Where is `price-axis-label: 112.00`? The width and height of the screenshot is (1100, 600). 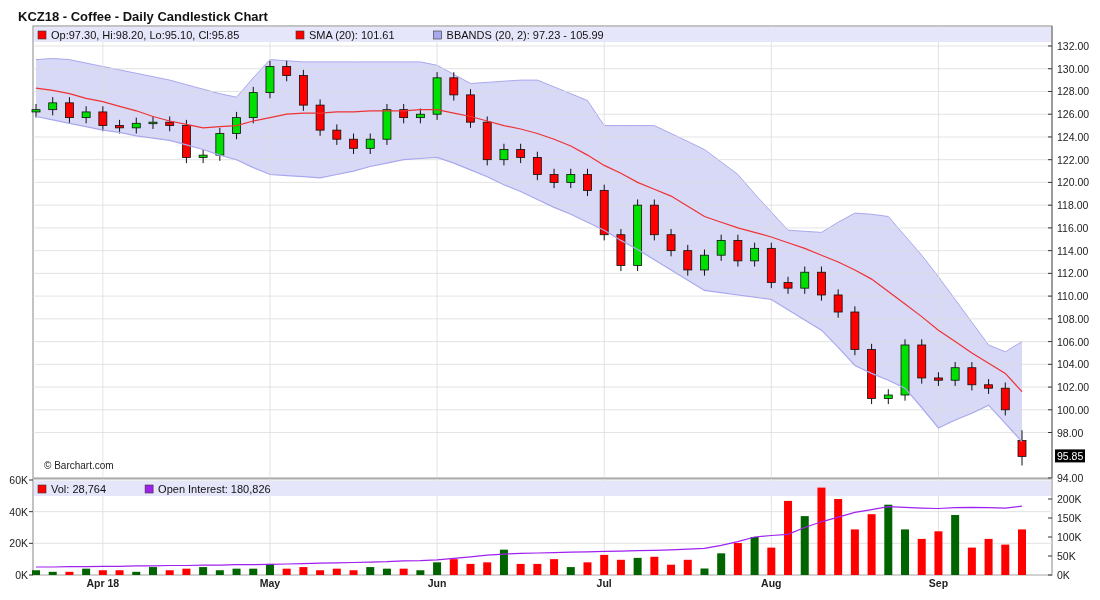 price-axis-label: 112.00 is located at coordinates (1073, 273).